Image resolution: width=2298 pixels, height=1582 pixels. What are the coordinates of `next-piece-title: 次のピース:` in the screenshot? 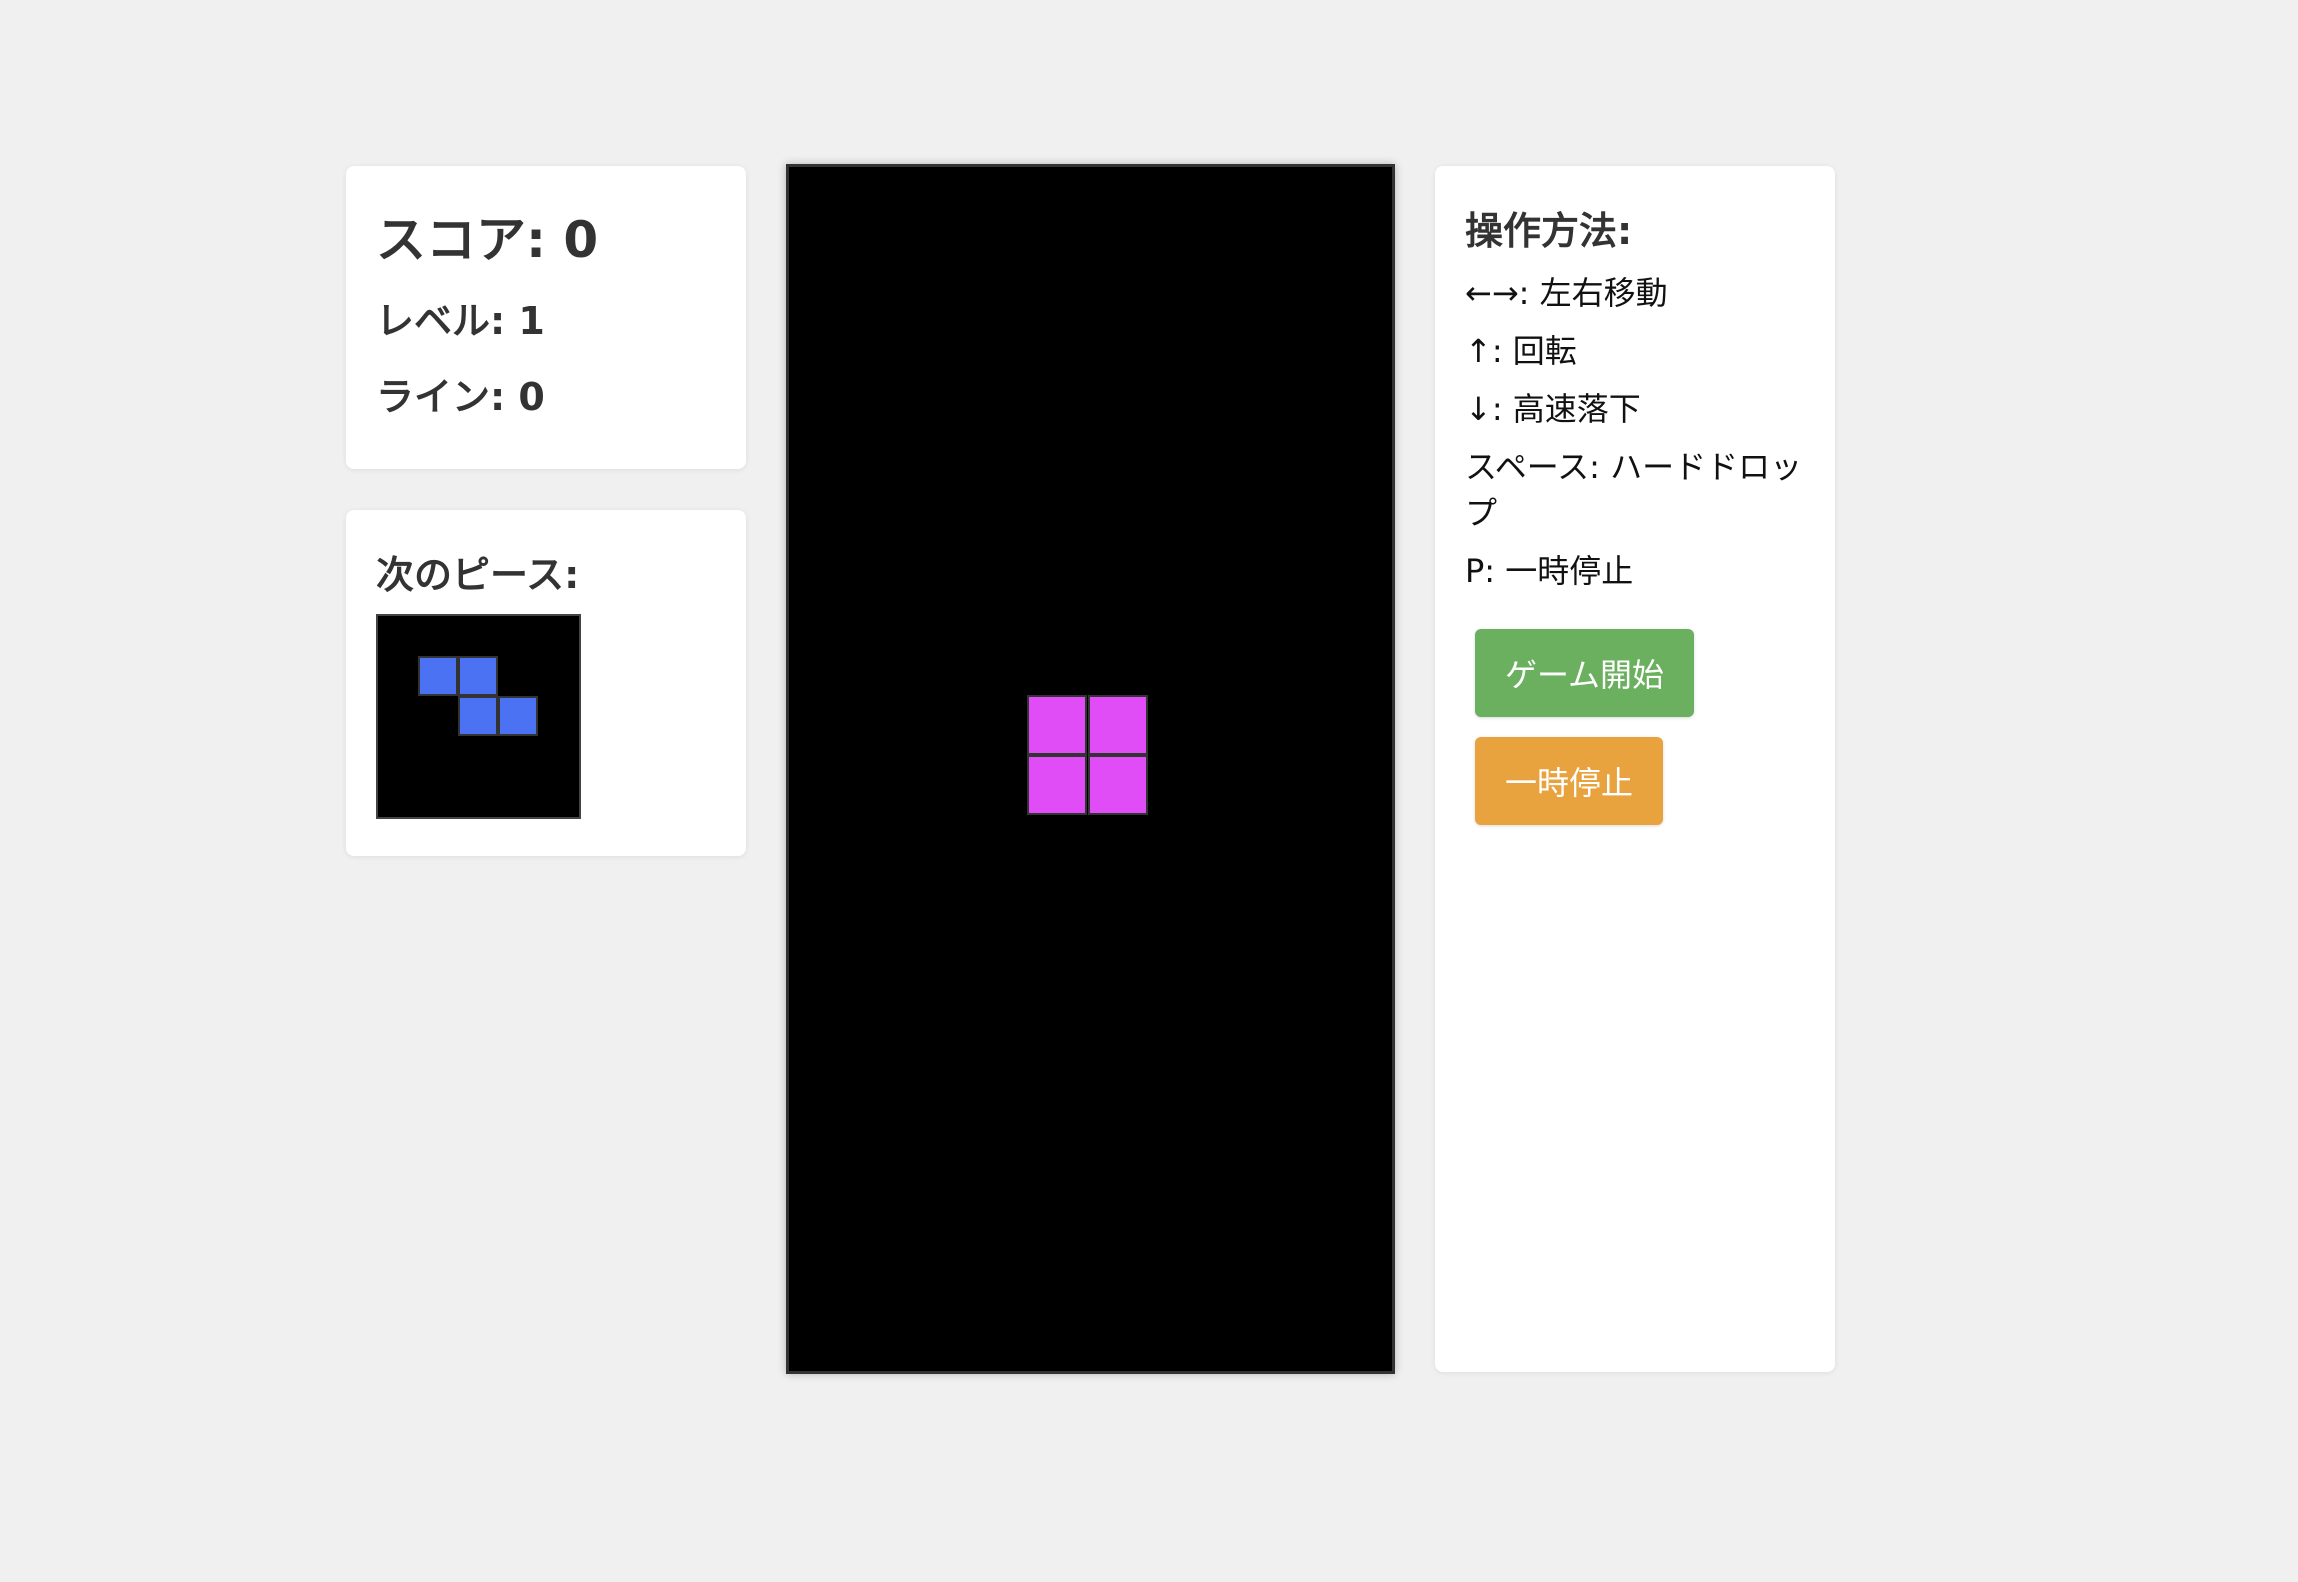 It's located at (478, 575).